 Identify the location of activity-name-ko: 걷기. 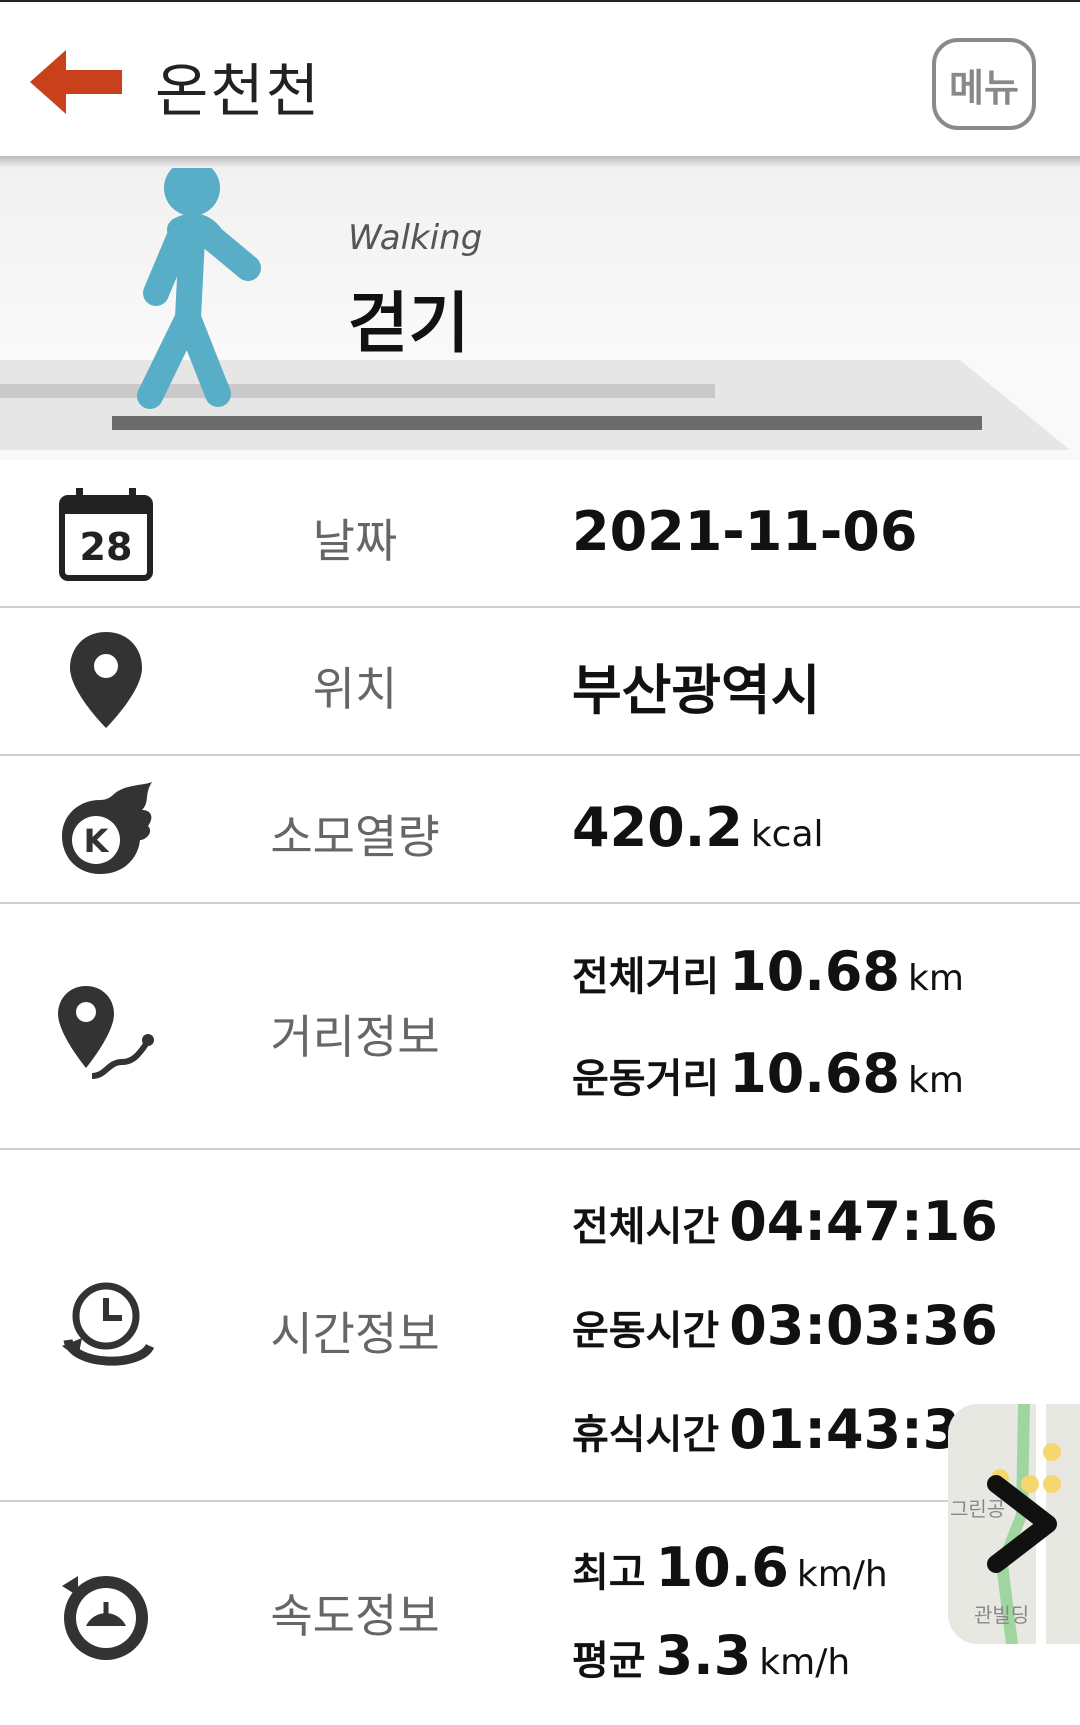
(409, 323).